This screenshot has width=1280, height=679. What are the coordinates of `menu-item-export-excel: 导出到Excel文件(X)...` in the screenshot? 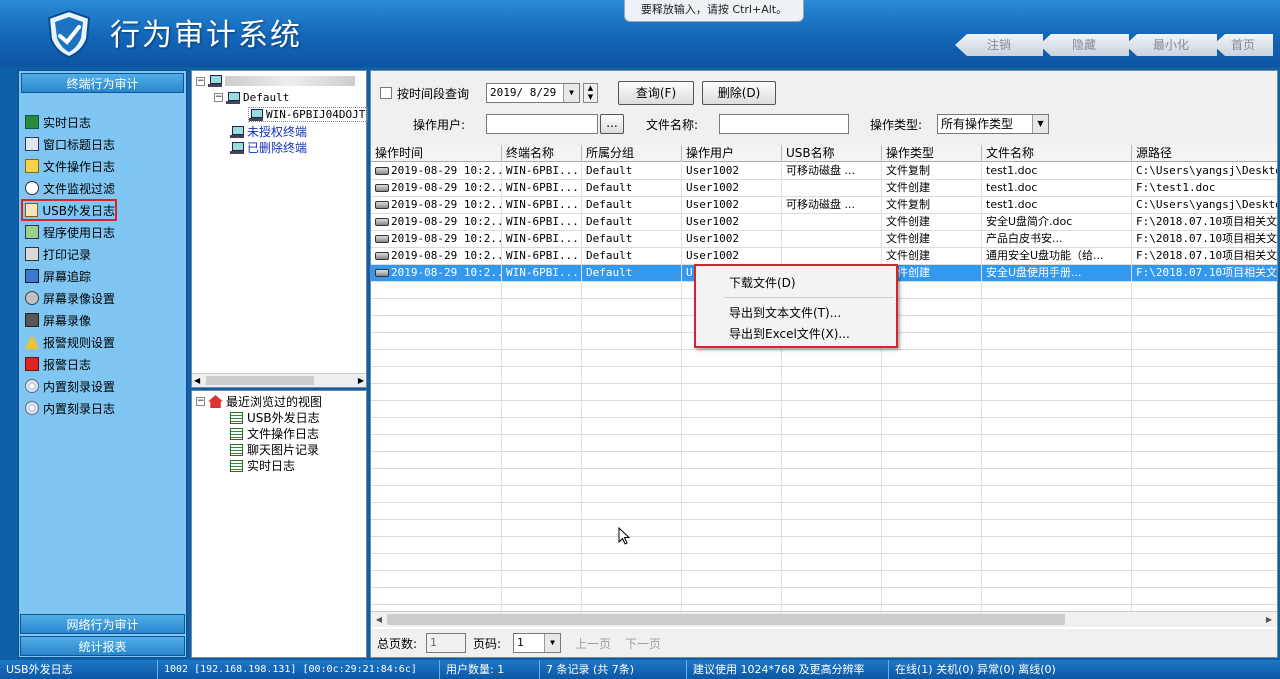 It's located at (789, 333).